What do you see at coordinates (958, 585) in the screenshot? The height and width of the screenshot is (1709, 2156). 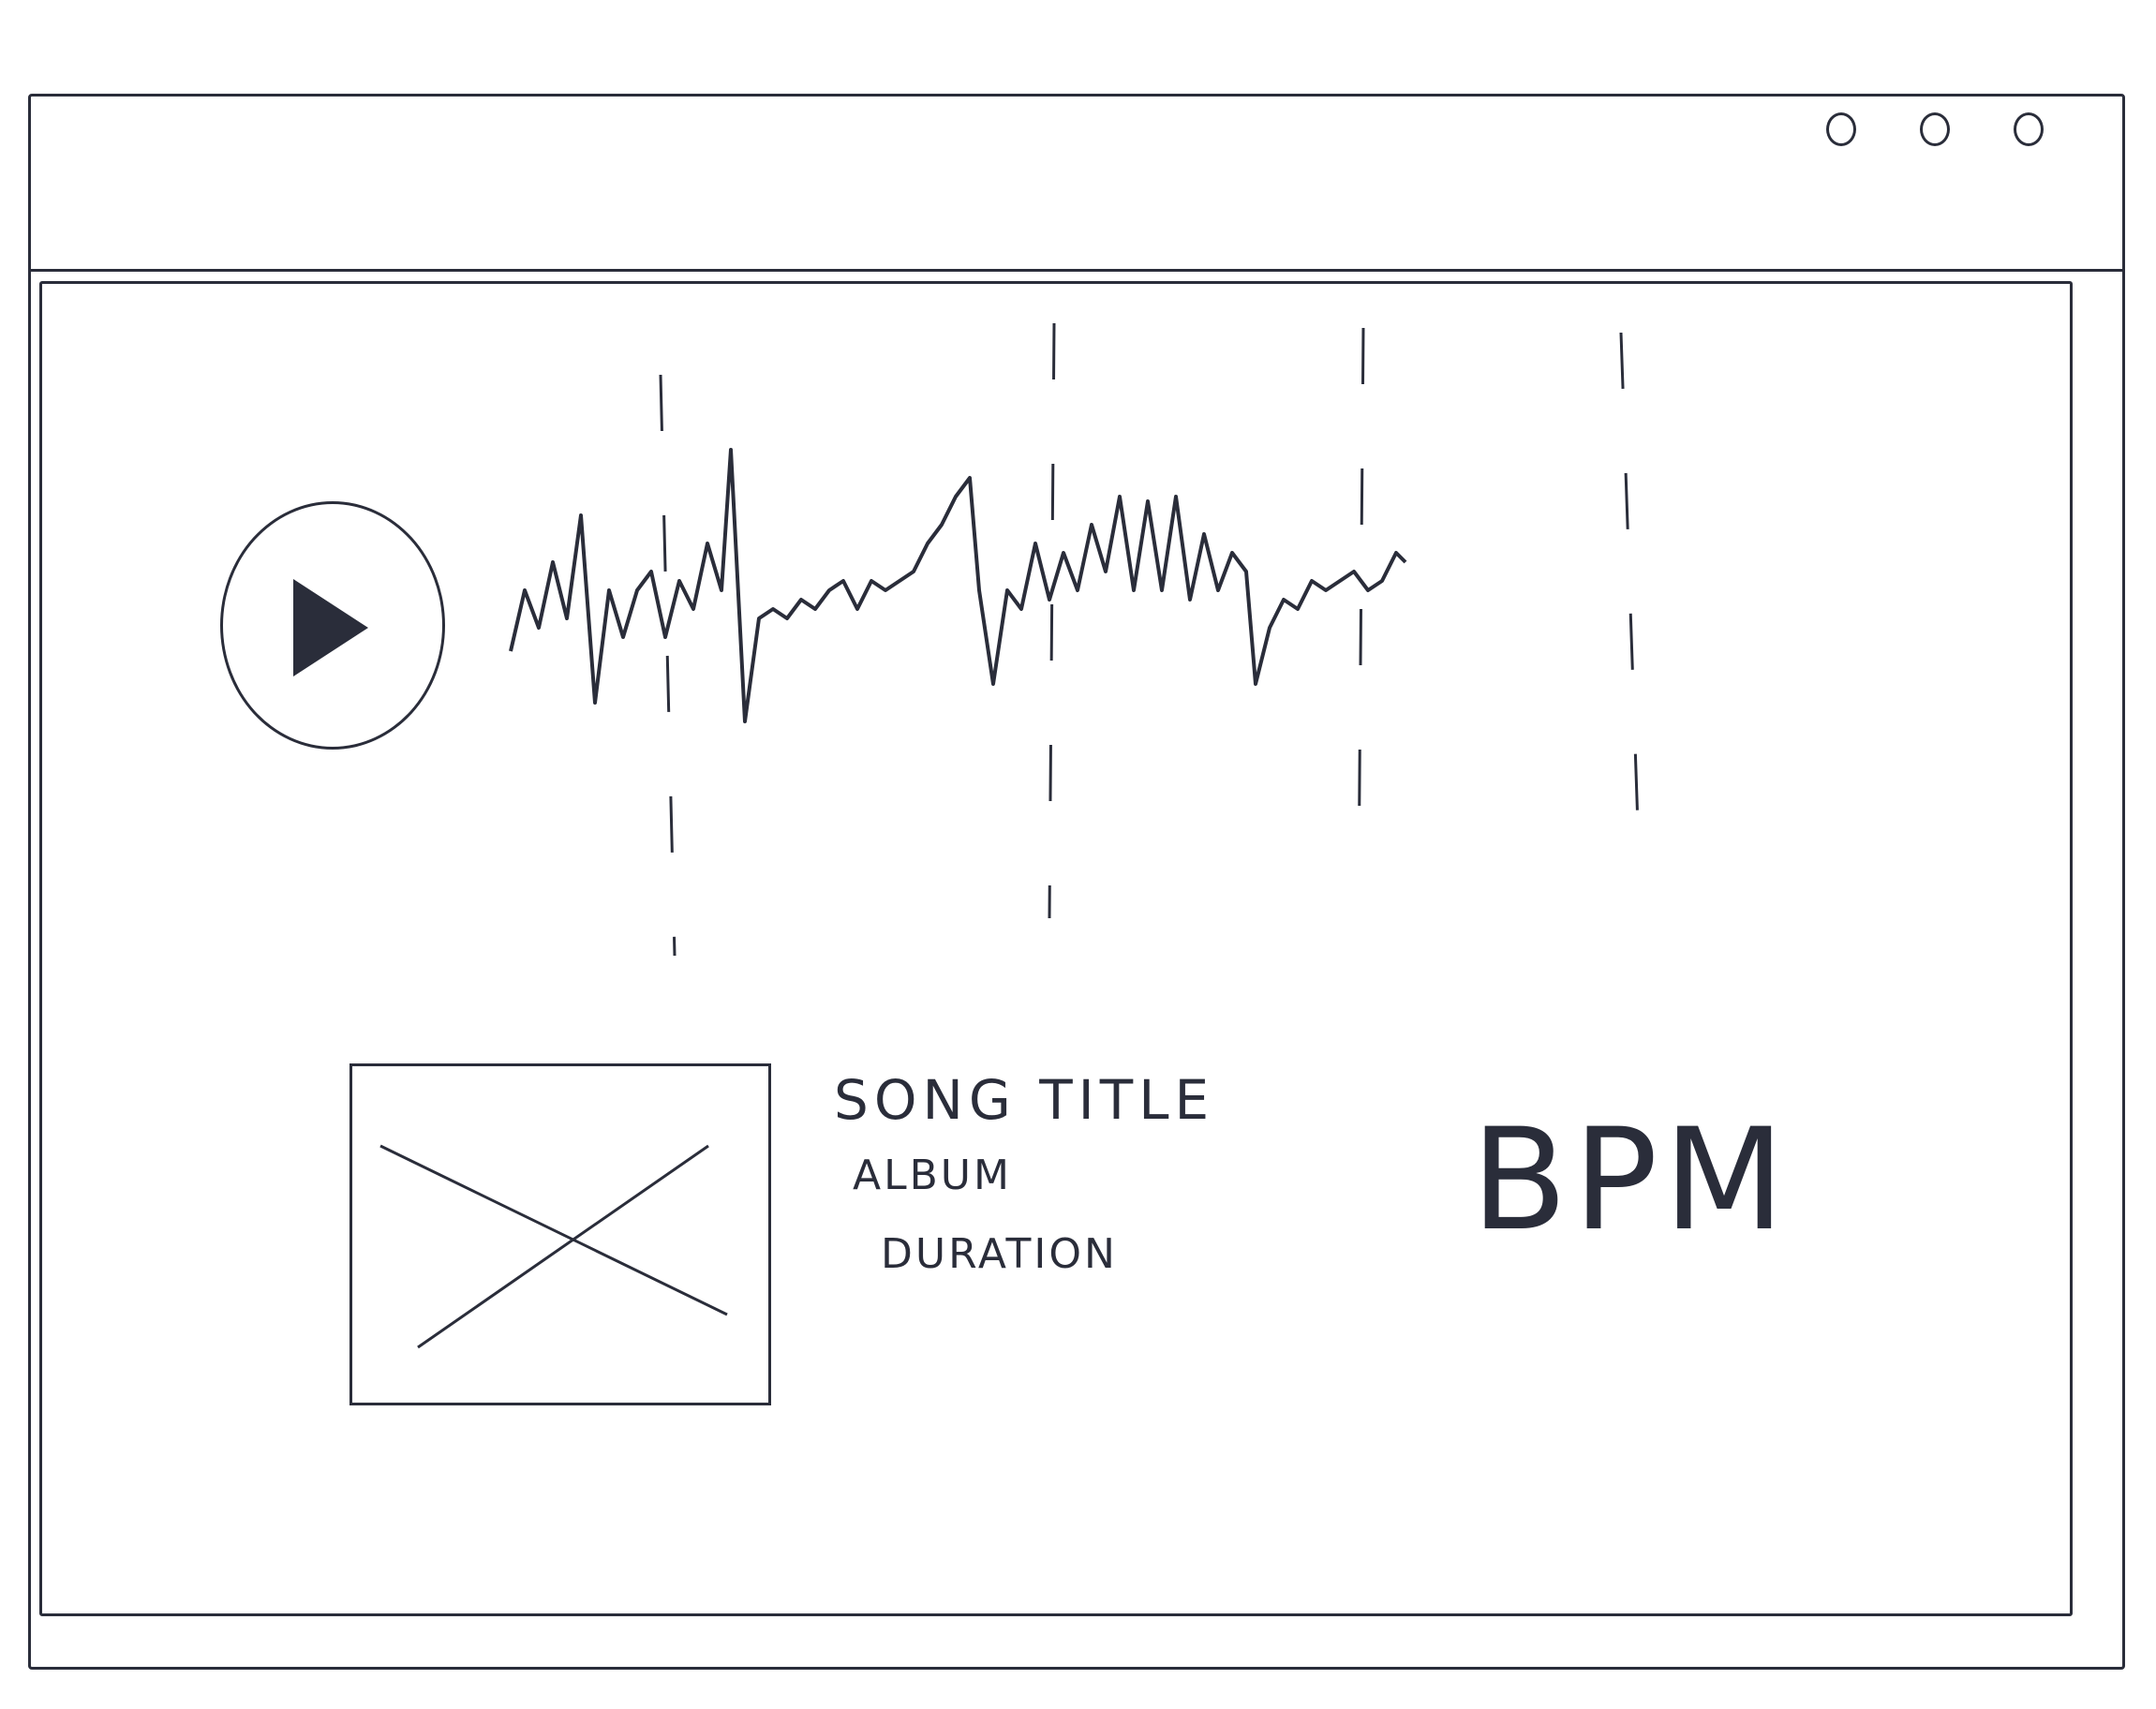 I see `waveform-signal` at bounding box center [958, 585].